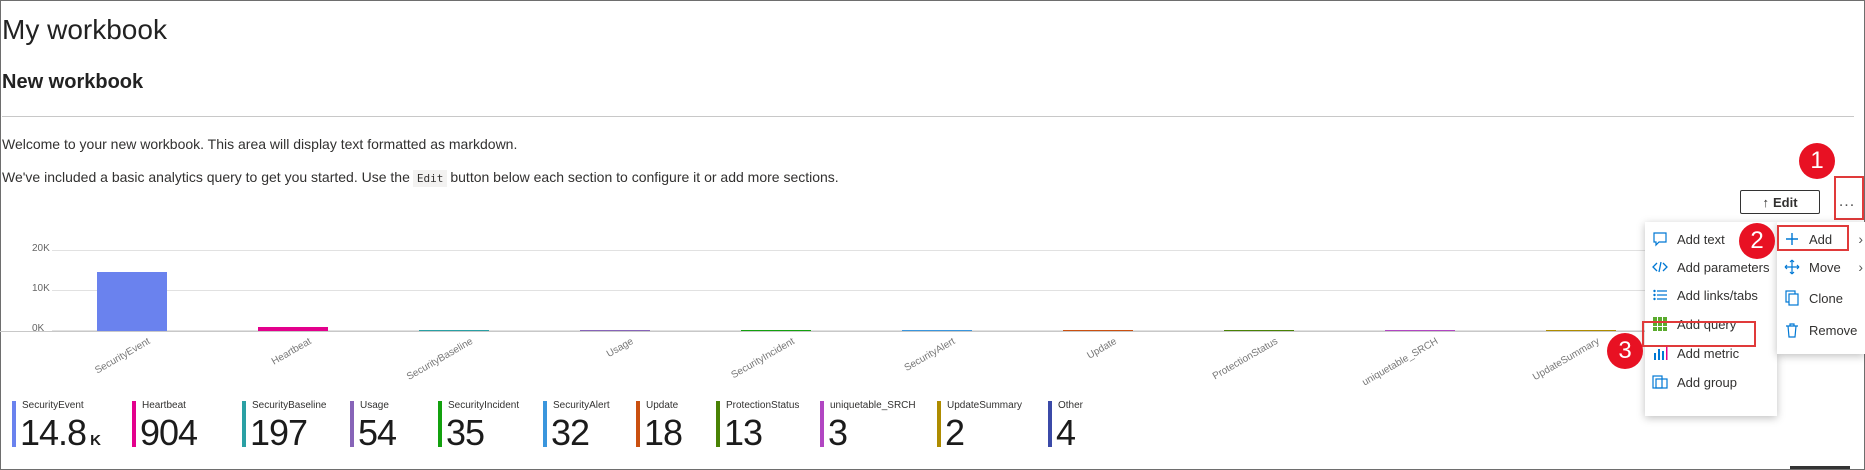  What do you see at coordinates (439, 359) in the screenshot?
I see `x-tick-label: SecurityBaseline` at bounding box center [439, 359].